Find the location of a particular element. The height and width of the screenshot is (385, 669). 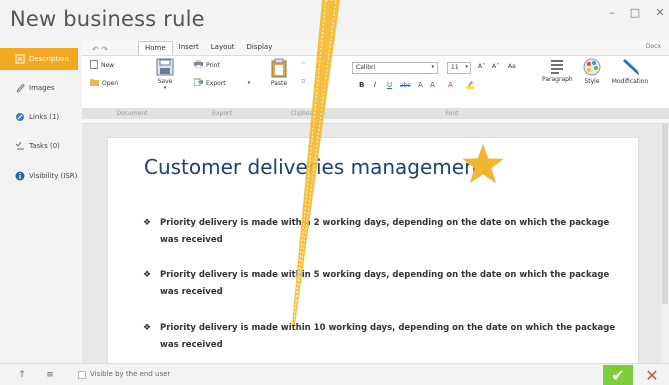

italic-button: I is located at coordinates (375, 85).